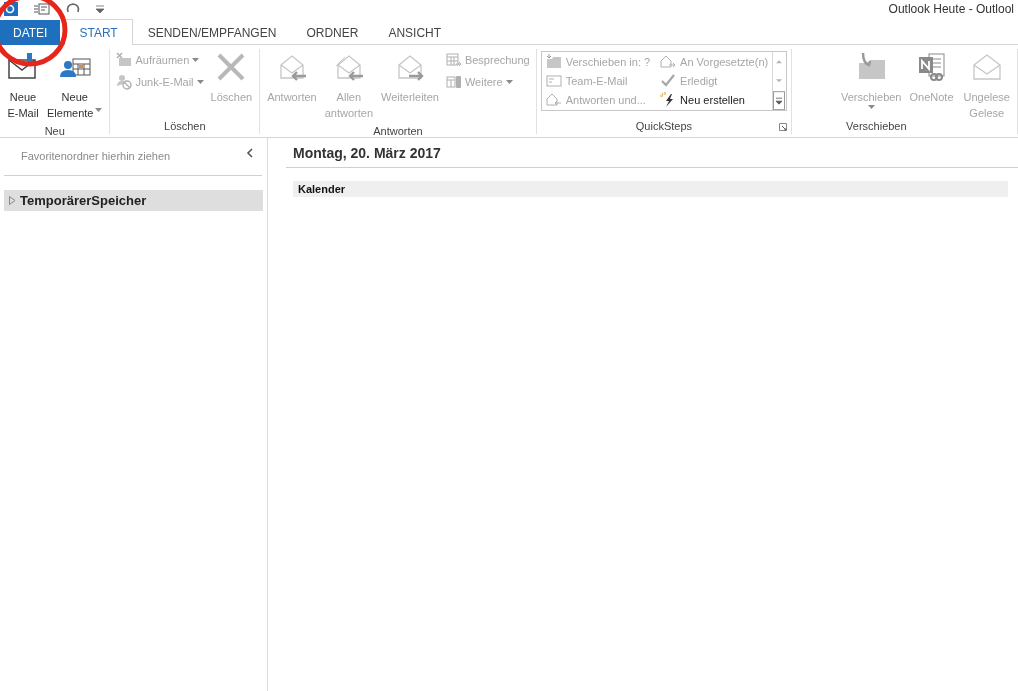 The image size is (1018, 691). Describe the element at coordinates (951, 9) in the screenshot. I see `window-title: Outlook Heute - Outlool` at that location.